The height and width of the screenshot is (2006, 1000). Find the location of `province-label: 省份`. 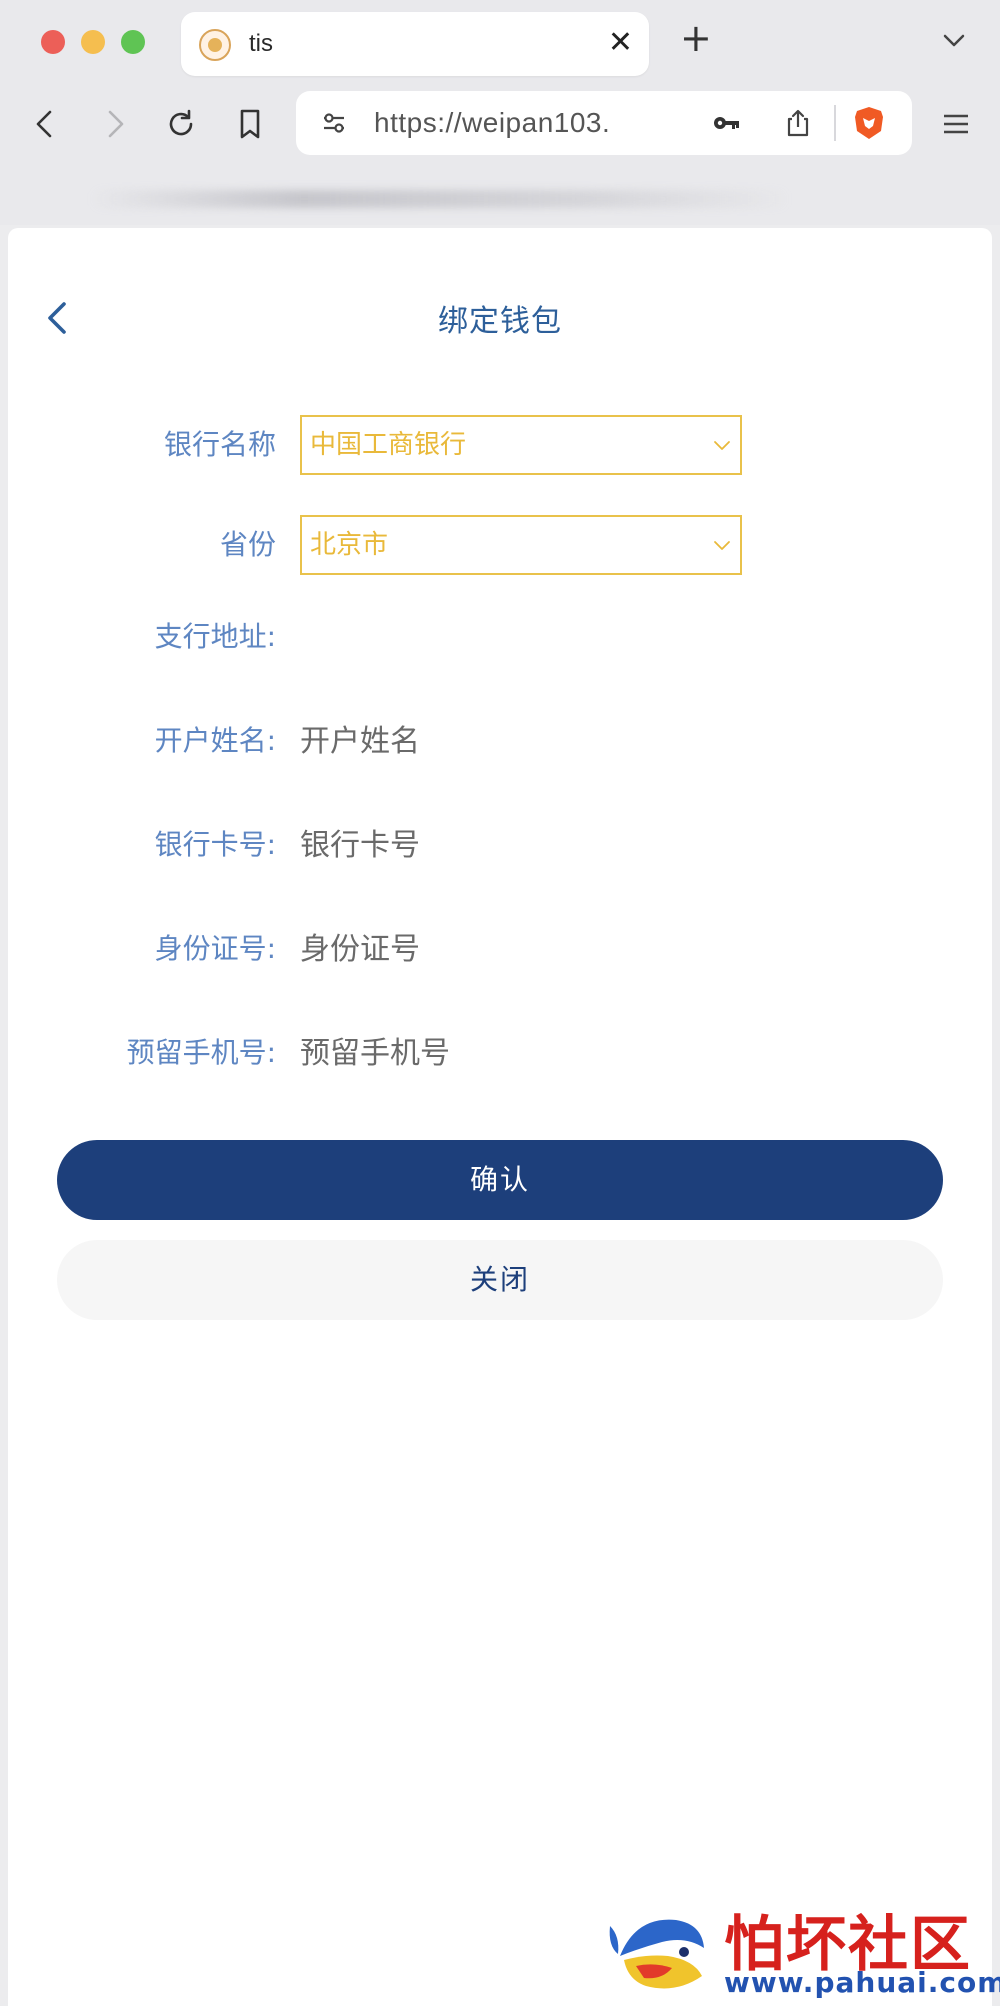

province-label: 省份 is located at coordinates (247, 544).